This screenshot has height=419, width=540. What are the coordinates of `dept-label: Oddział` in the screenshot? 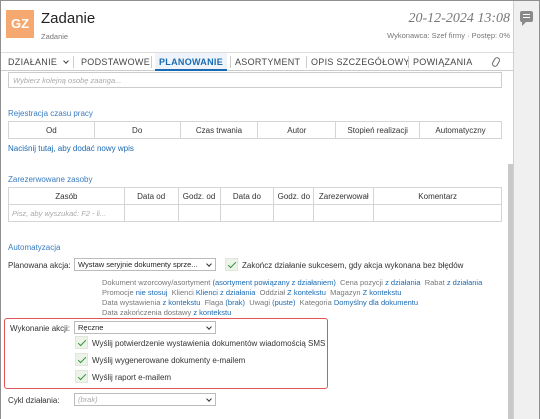 It's located at (272, 292).